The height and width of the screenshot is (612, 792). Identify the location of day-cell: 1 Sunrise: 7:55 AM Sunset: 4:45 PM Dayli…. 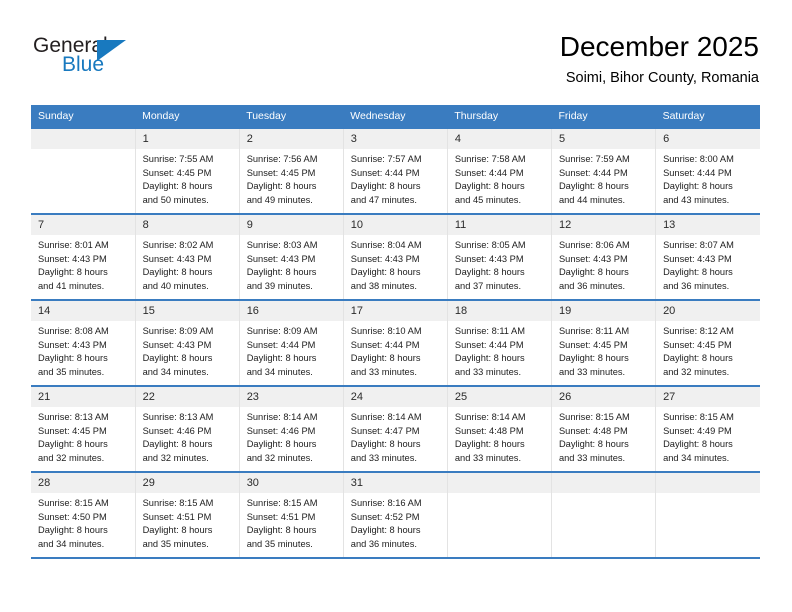
(187, 170).